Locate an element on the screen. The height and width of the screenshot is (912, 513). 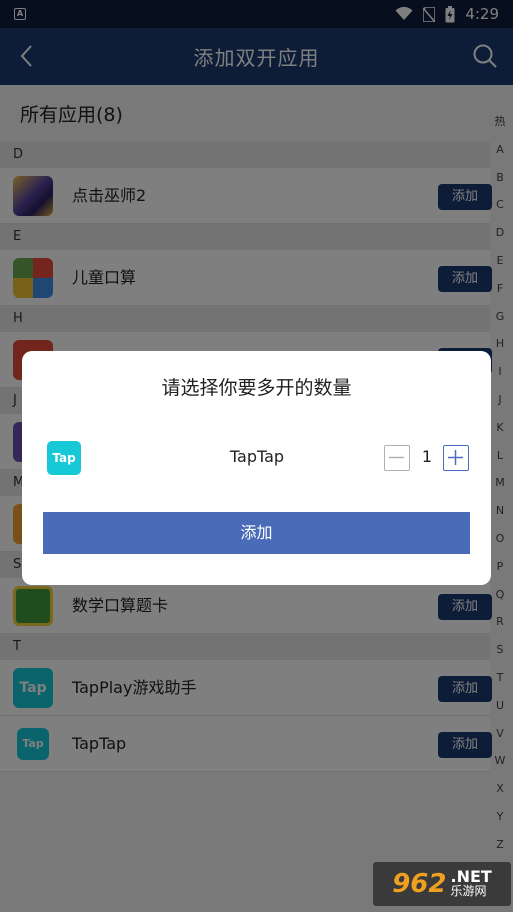
minus-icon is located at coordinates (396, 457).